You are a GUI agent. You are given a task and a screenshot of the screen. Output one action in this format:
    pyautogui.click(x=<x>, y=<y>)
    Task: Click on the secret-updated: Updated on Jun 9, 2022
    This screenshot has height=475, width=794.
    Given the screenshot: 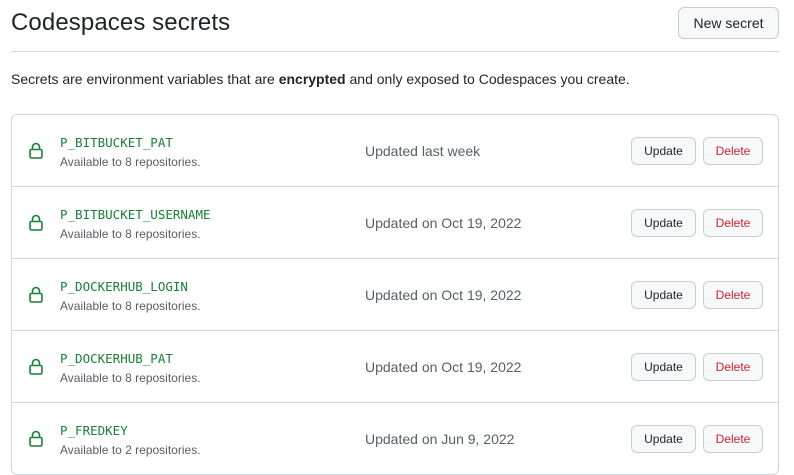 What is the action you would take?
    pyautogui.click(x=440, y=439)
    